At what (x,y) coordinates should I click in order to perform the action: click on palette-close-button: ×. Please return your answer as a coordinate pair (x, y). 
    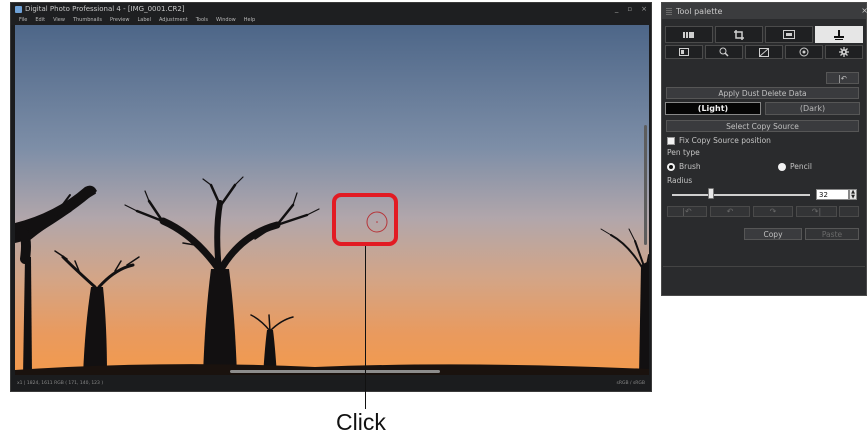
    Looking at the image, I should click on (864, 10).